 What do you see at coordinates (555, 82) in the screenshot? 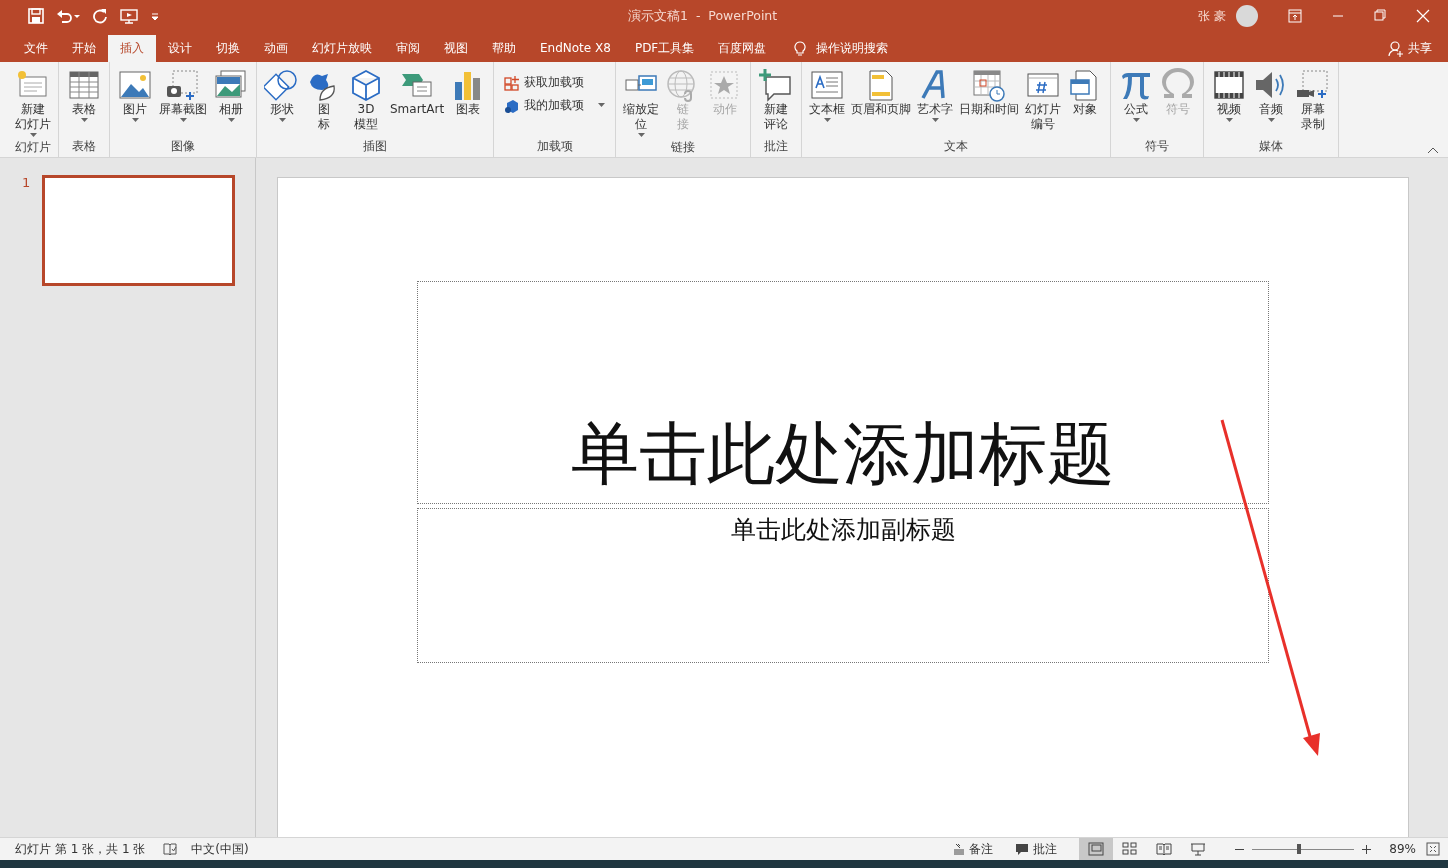
I see `ribbon-button: 获取加载项` at bounding box center [555, 82].